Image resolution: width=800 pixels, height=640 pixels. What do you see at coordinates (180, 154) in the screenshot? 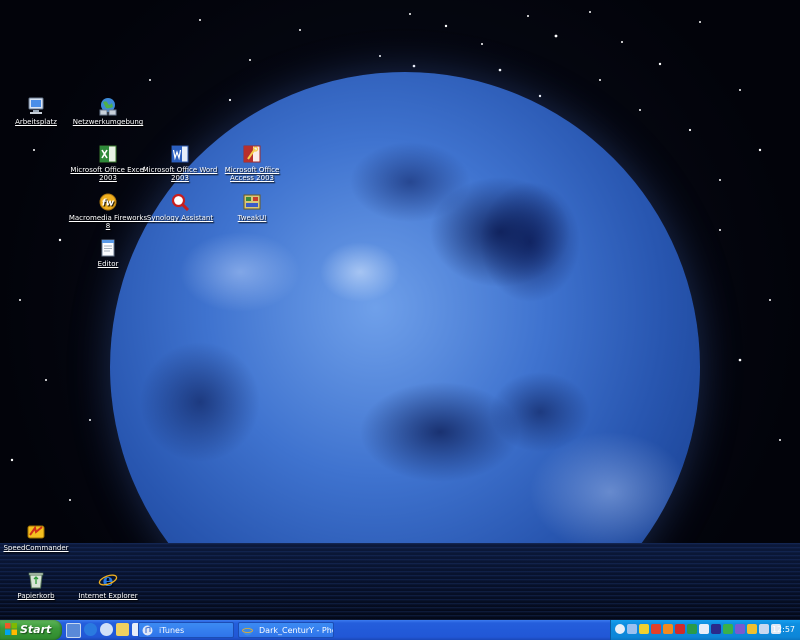
I see `word-icon` at bounding box center [180, 154].